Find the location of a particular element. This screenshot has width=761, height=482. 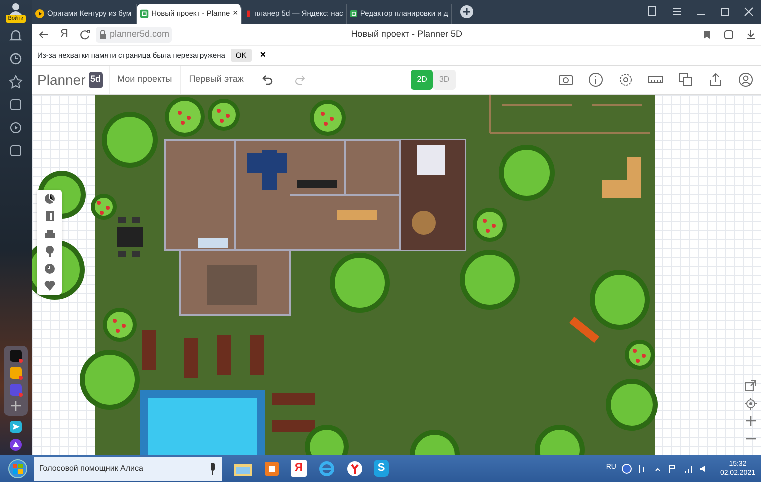

internet-explorer-icon is located at coordinates (327, 468).